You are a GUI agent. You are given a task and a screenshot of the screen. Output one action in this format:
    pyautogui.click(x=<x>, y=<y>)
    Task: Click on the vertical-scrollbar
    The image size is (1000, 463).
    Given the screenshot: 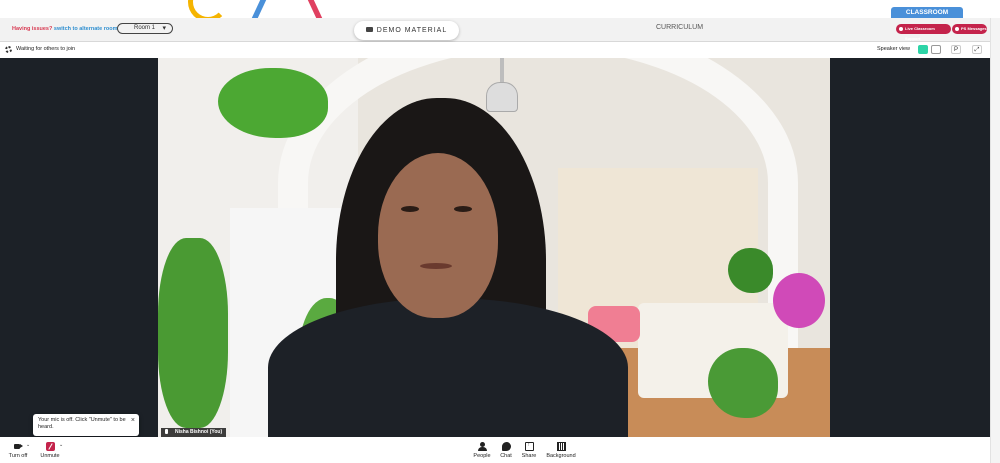 What is the action you would take?
    pyautogui.click(x=995, y=240)
    